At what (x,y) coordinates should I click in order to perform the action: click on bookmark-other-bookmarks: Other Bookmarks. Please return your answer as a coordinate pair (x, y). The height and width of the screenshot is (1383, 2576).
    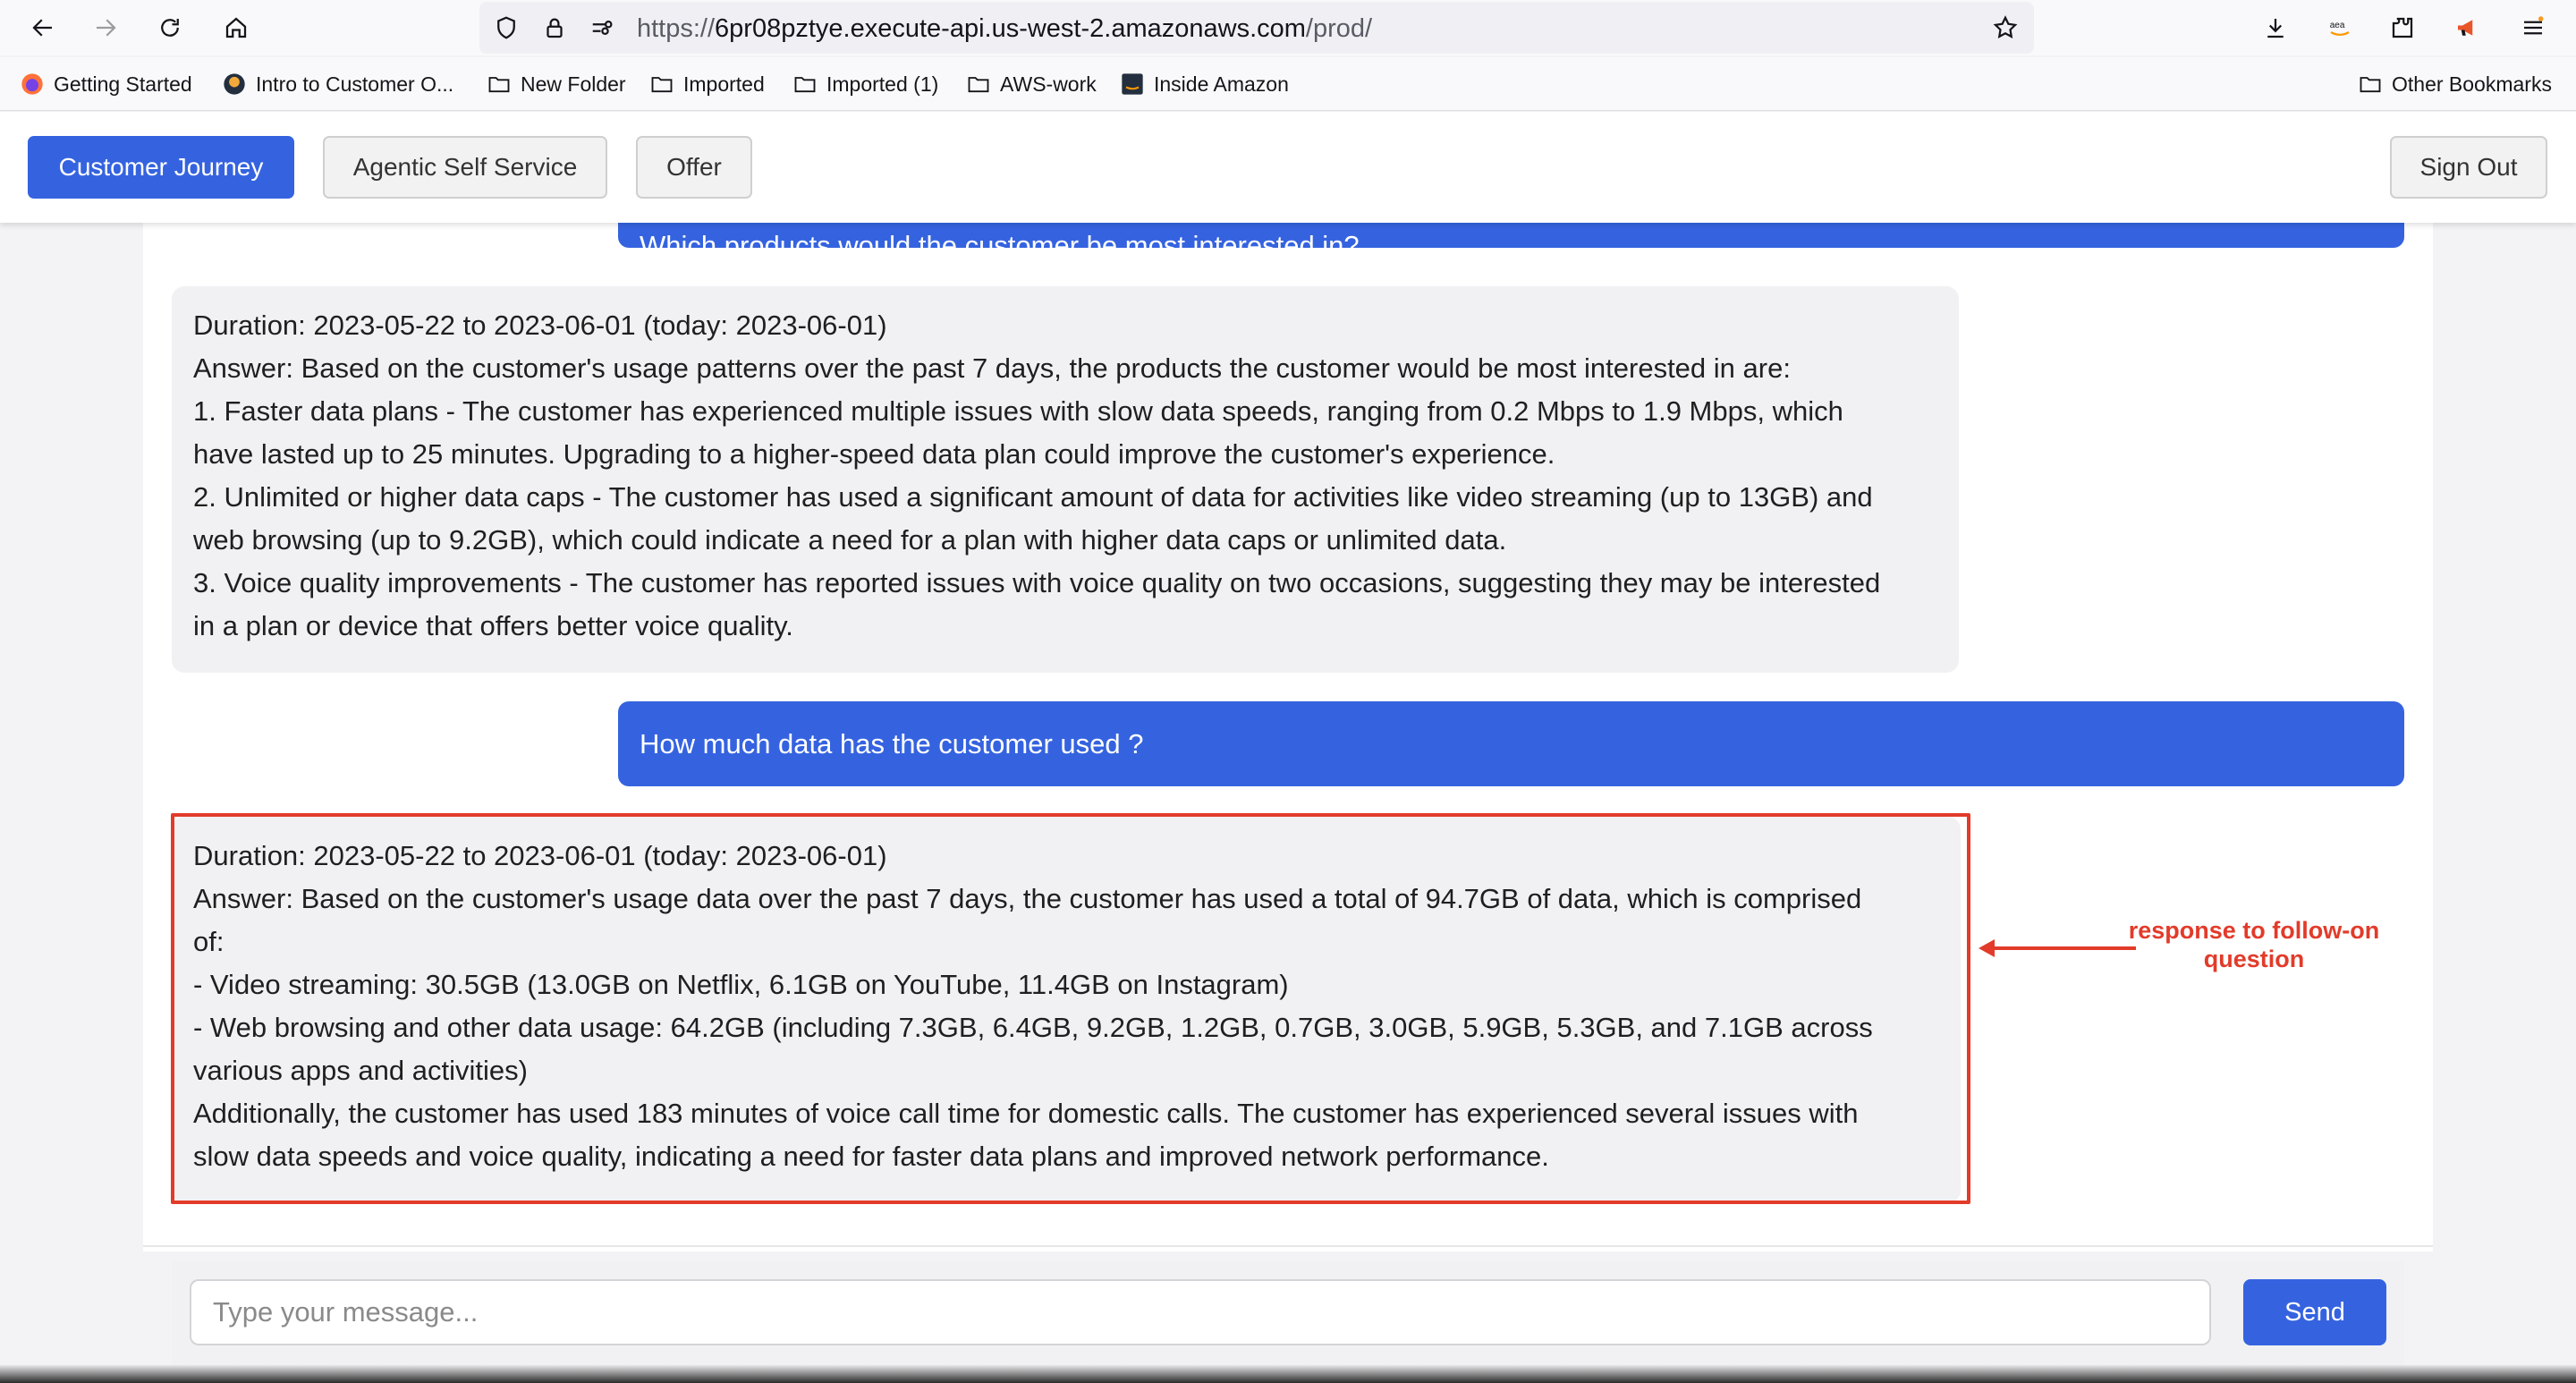
    Looking at the image, I should click on (2455, 84).